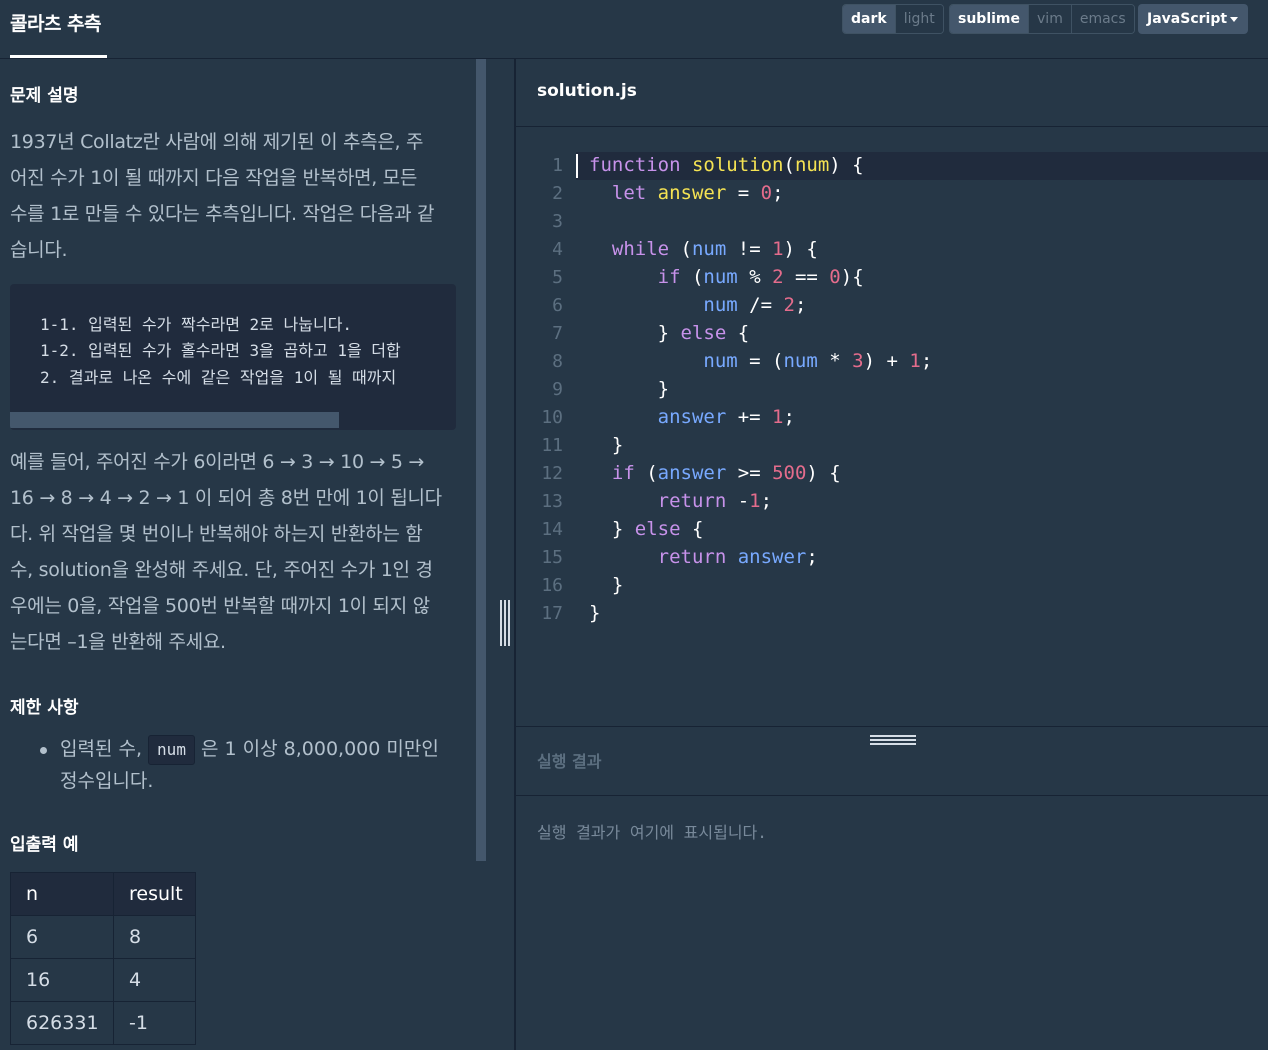 This screenshot has width=1268, height=1050. I want to click on code-line: num = (num * 3) + 1;, so click(818, 361).